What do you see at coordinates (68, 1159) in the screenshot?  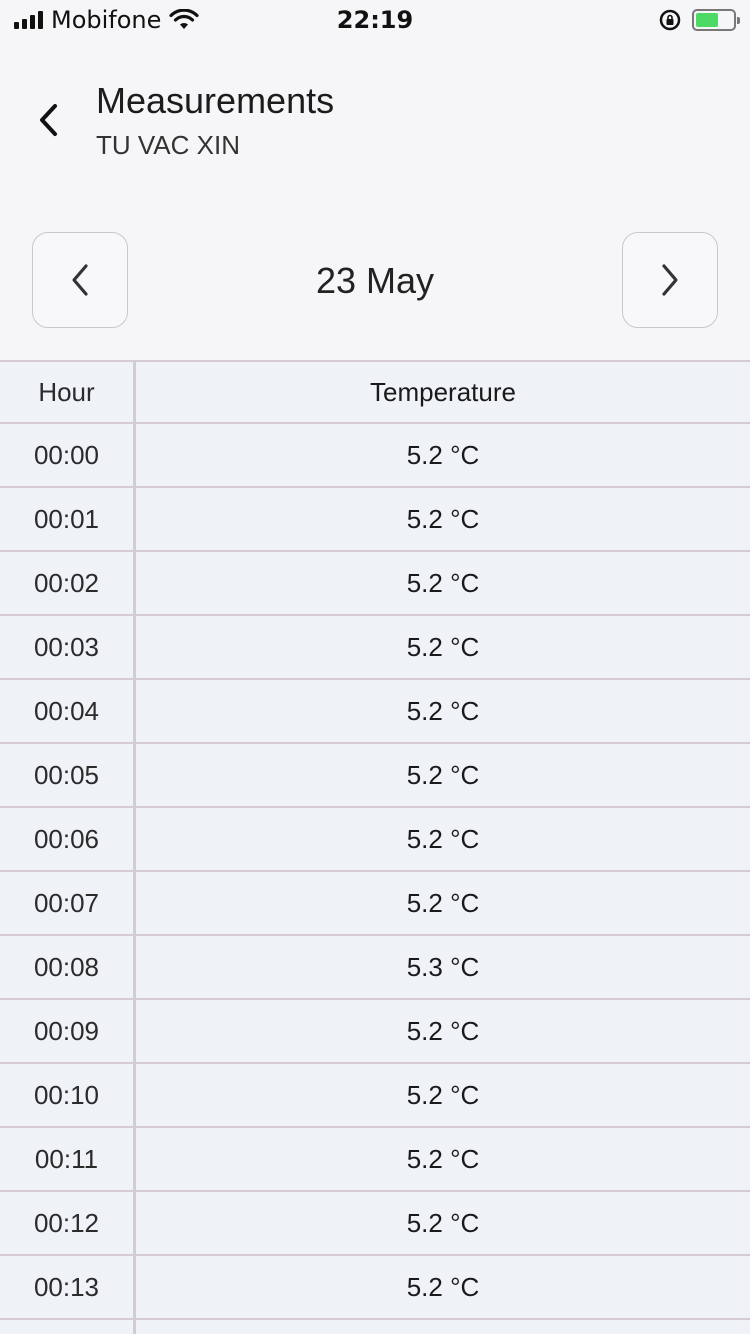 I see `hour-cell: 00:11` at bounding box center [68, 1159].